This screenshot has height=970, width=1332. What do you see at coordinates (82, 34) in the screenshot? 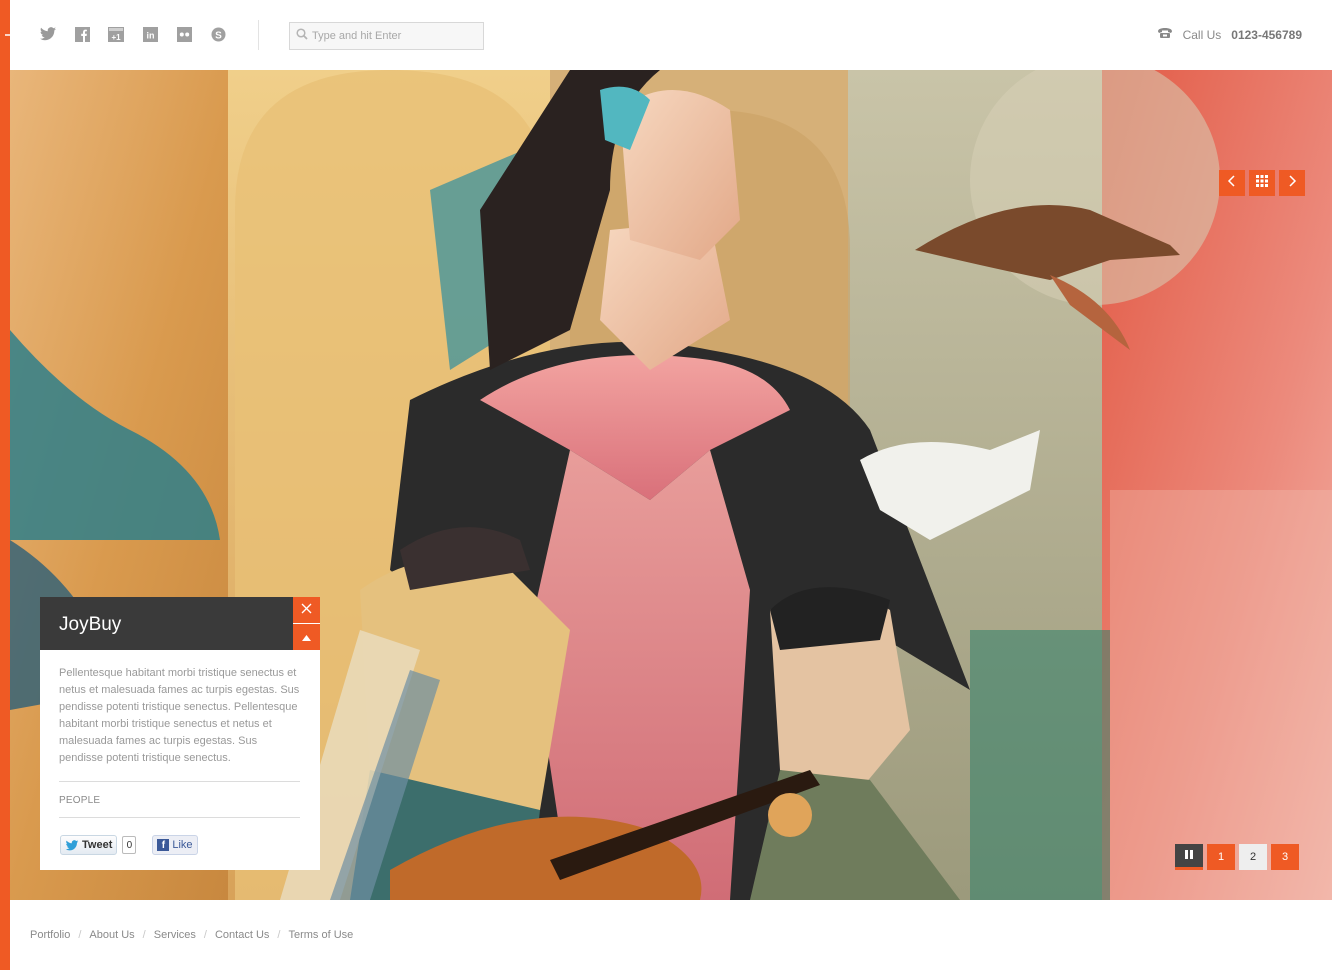
I see `facebook-icon` at bounding box center [82, 34].